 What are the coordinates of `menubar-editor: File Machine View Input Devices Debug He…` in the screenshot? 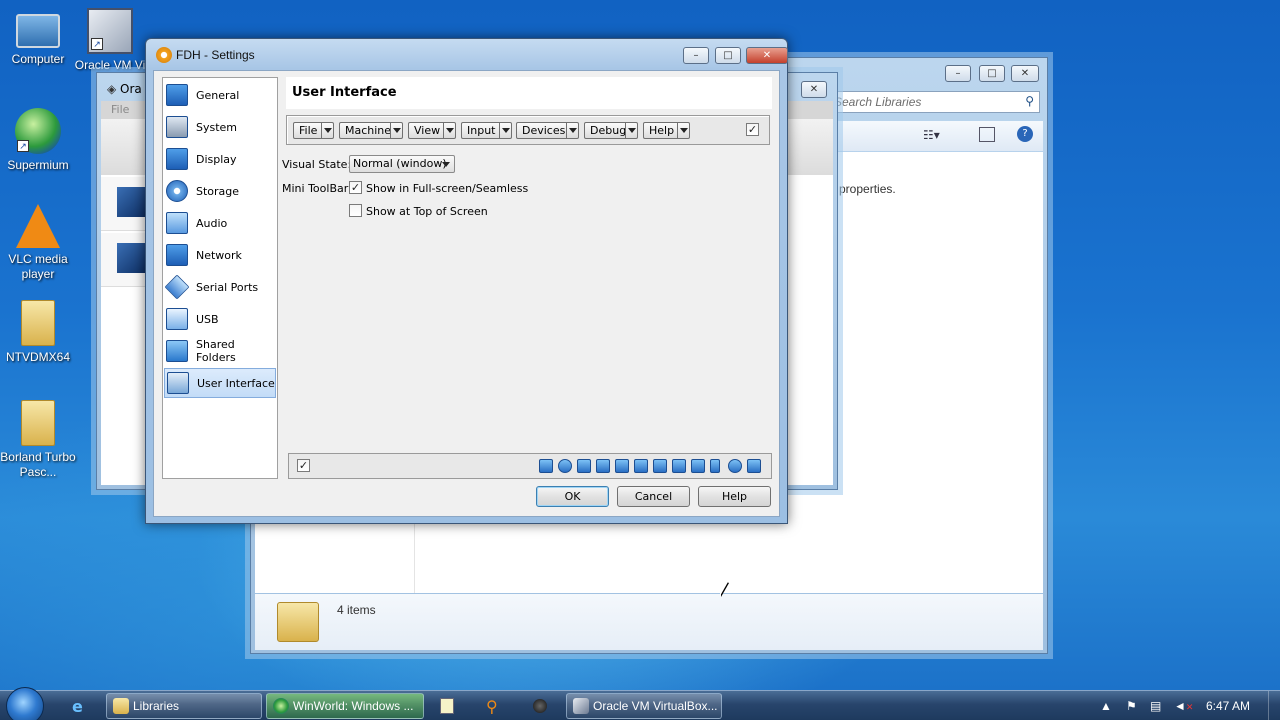 It's located at (528, 130).